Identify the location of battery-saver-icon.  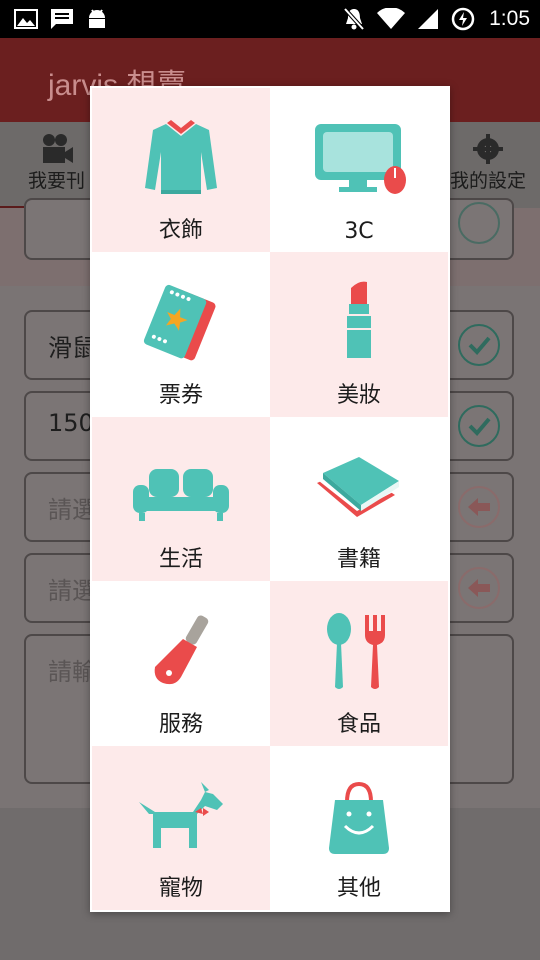
(463, 19).